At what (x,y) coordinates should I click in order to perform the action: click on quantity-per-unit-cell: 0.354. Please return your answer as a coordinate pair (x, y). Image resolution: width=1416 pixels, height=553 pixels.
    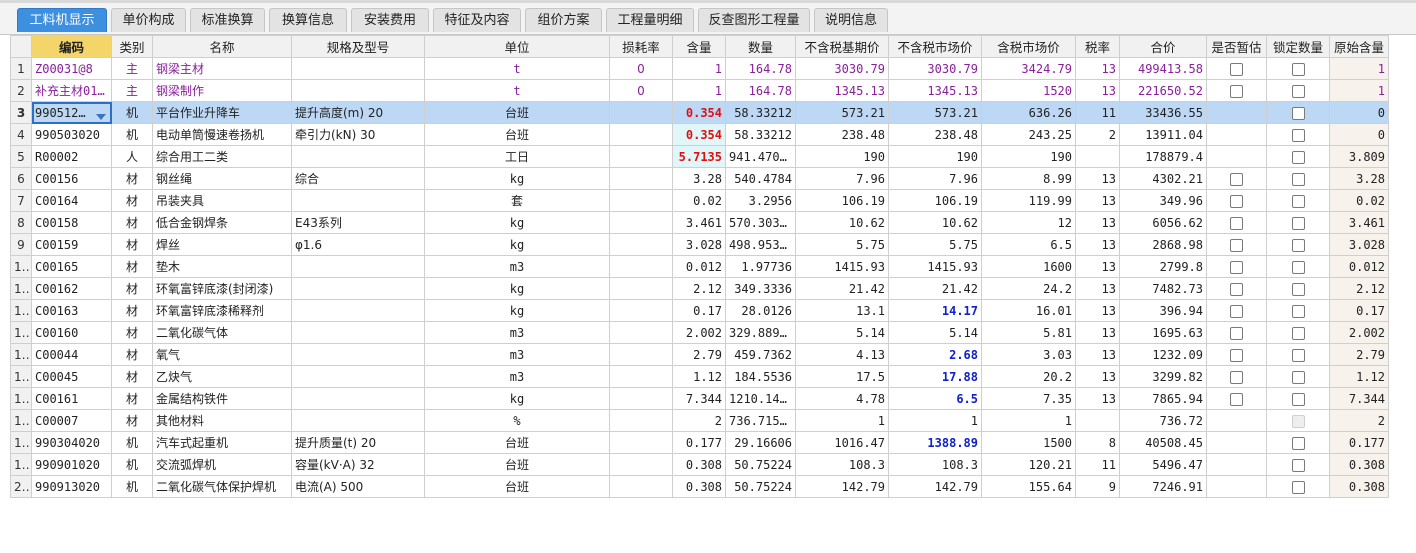
    Looking at the image, I should click on (699, 134).